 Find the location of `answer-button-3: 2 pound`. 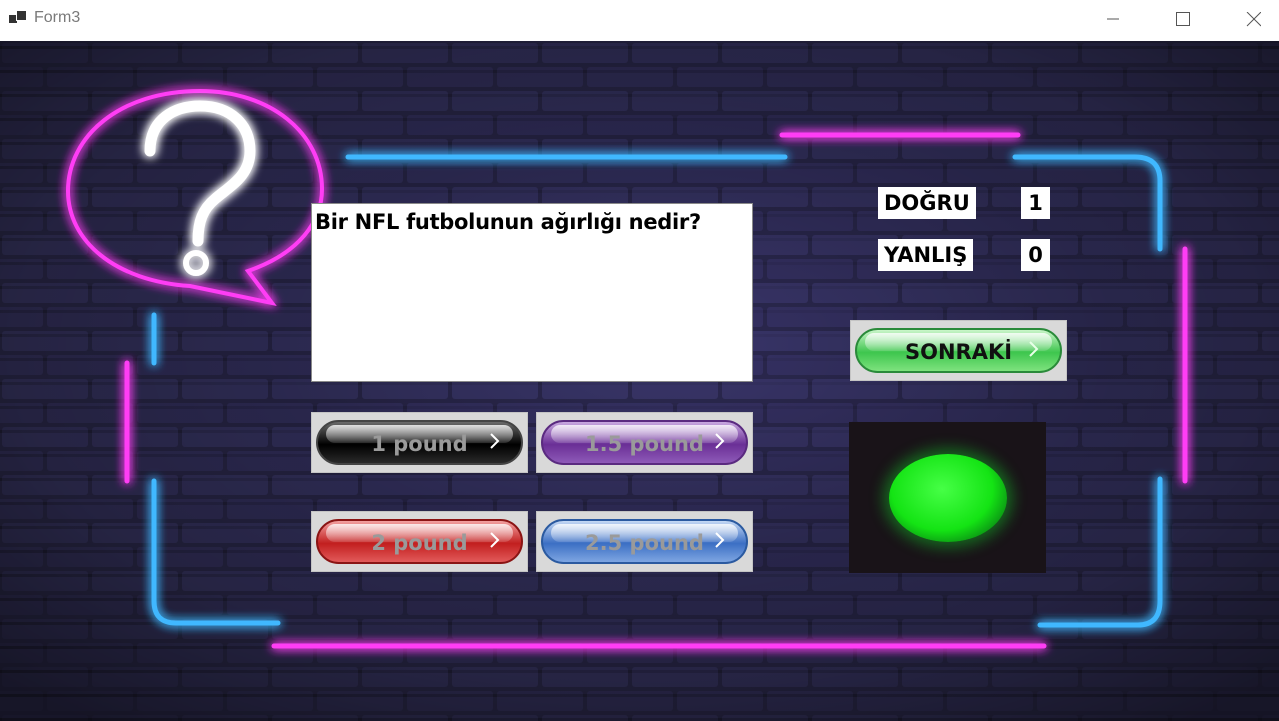

answer-button-3: 2 pound is located at coordinates (419, 541).